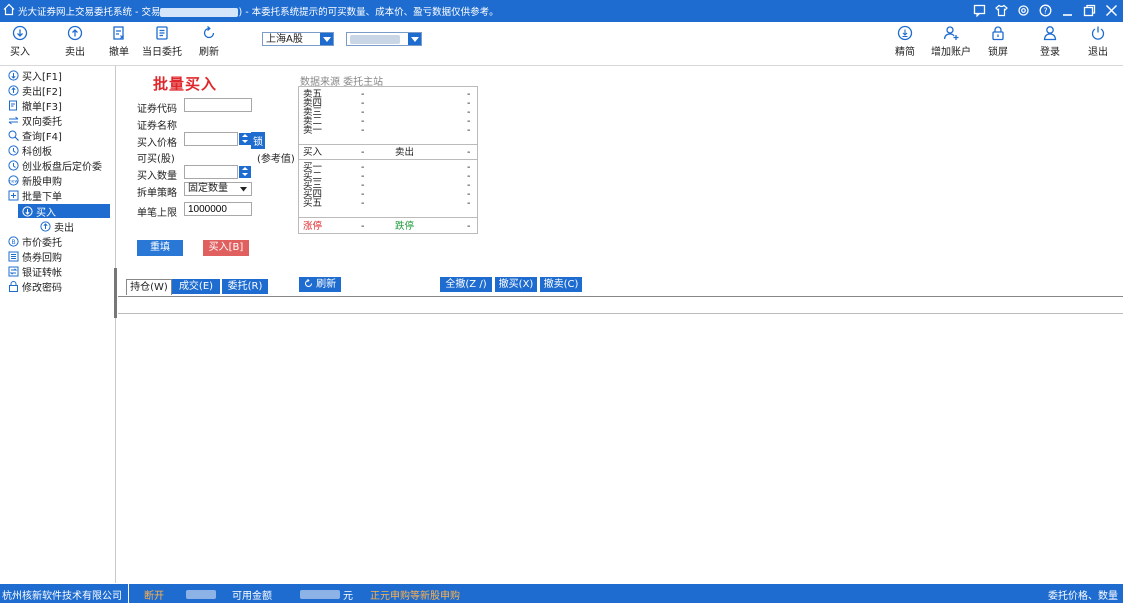 The height and width of the screenshot is (603, 1123). Describe the element at coordinates (388, 159) in the screenshot. I see `book-divider` at that location.